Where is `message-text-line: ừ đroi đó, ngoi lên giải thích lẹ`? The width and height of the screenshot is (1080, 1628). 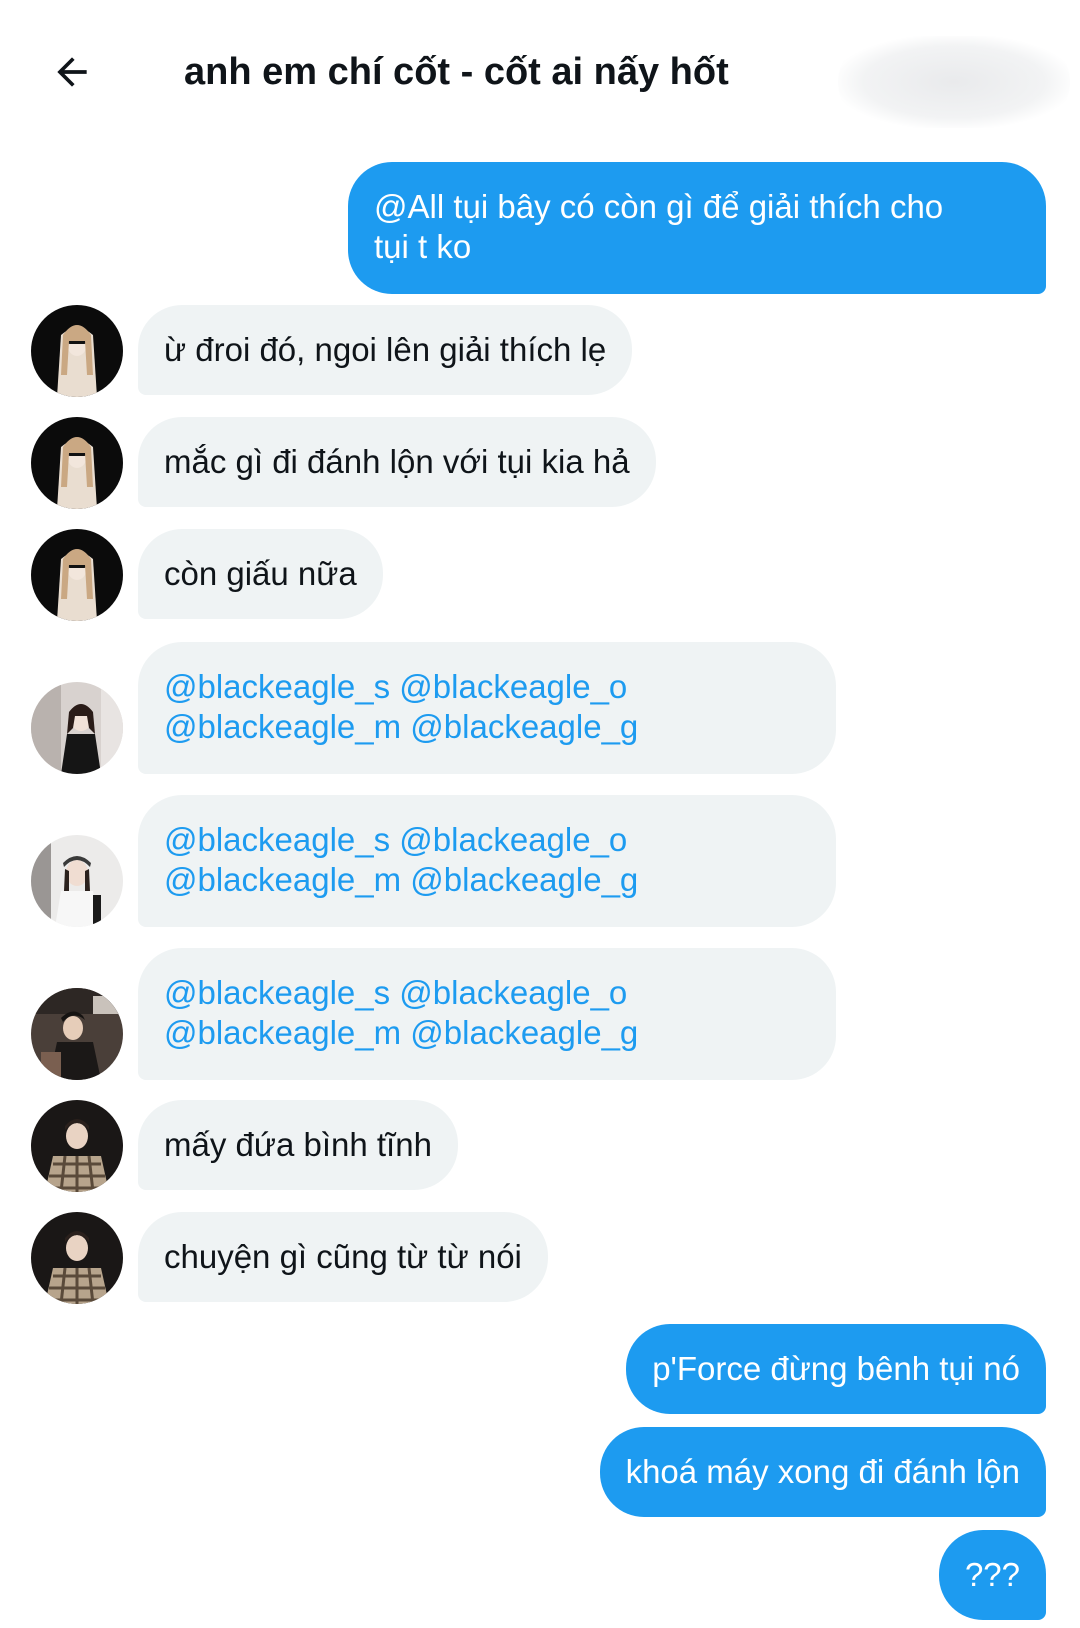 message-text-line: ừ đroi đó, ngoi lên giải thích lẹ is located at coordinates (385, 349).